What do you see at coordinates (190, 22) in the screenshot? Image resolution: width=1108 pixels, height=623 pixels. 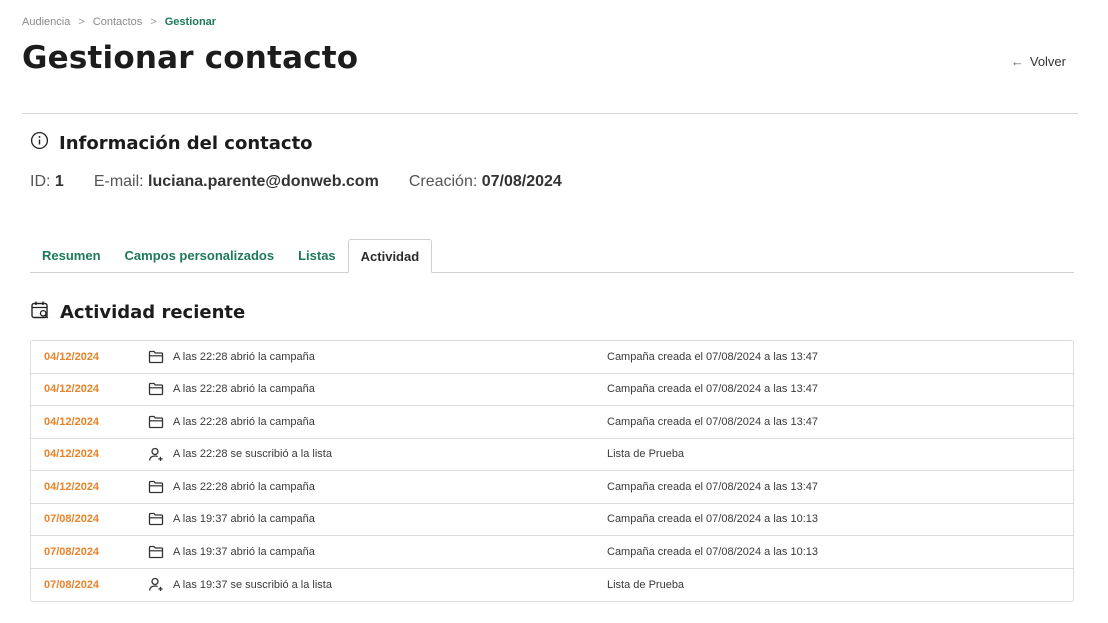 I see `breadcrumb-current: Gestionar` at bounding box center [190, 22].